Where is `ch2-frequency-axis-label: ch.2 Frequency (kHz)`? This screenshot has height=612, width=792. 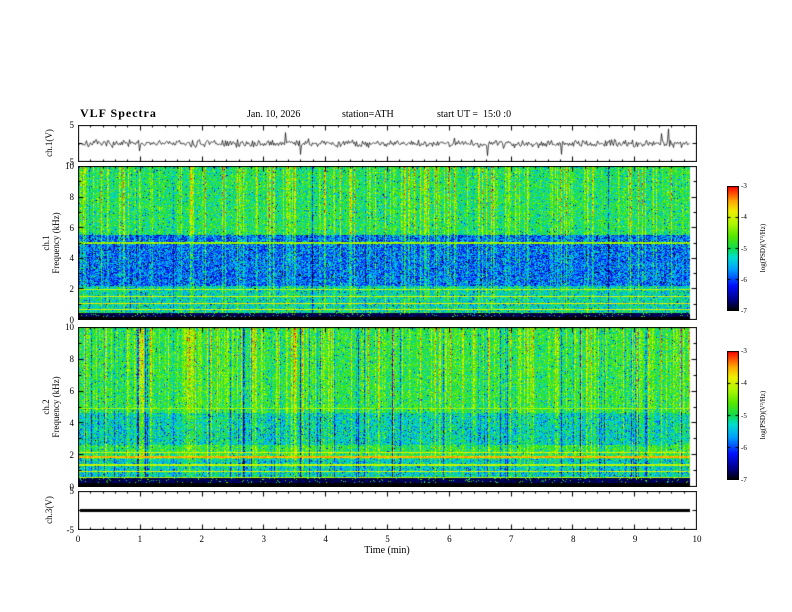
ch2-frequency-axis-label: ch.2 Frequency (kHz) is located at coordinates (51, 407).